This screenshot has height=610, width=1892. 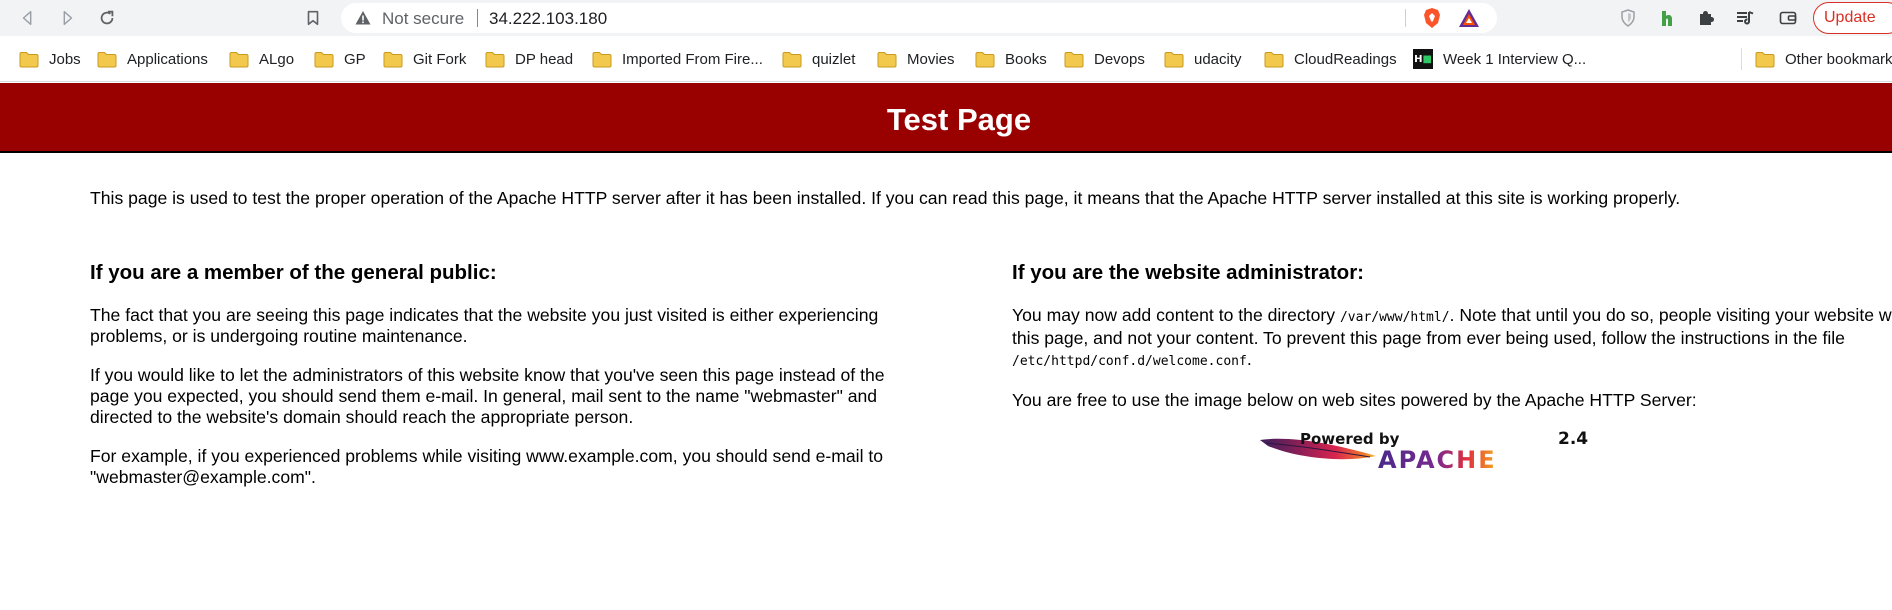 What do you see at coordinates (544, 59) in the screenshot?
I see `bookmark-label: DP head` at bounding box center [544, 59].